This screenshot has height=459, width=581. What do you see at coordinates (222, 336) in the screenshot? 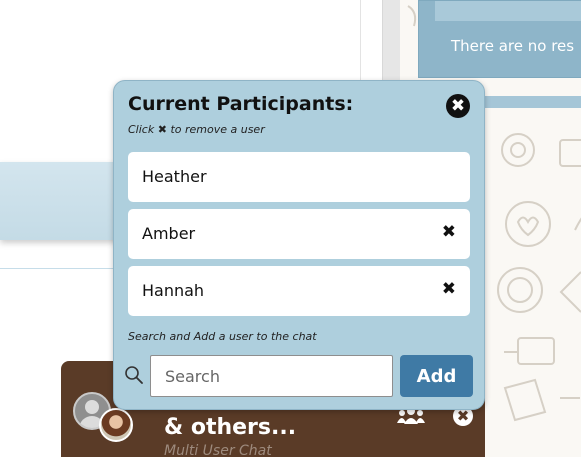
I see `search-caption: Search and Add a user to the chat` at bounding box center [222, 336].